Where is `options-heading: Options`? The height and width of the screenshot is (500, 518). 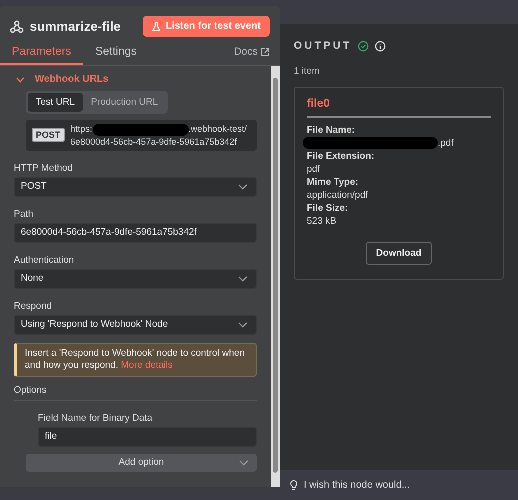
options-heading: Options is located at coordinates (135, 392).